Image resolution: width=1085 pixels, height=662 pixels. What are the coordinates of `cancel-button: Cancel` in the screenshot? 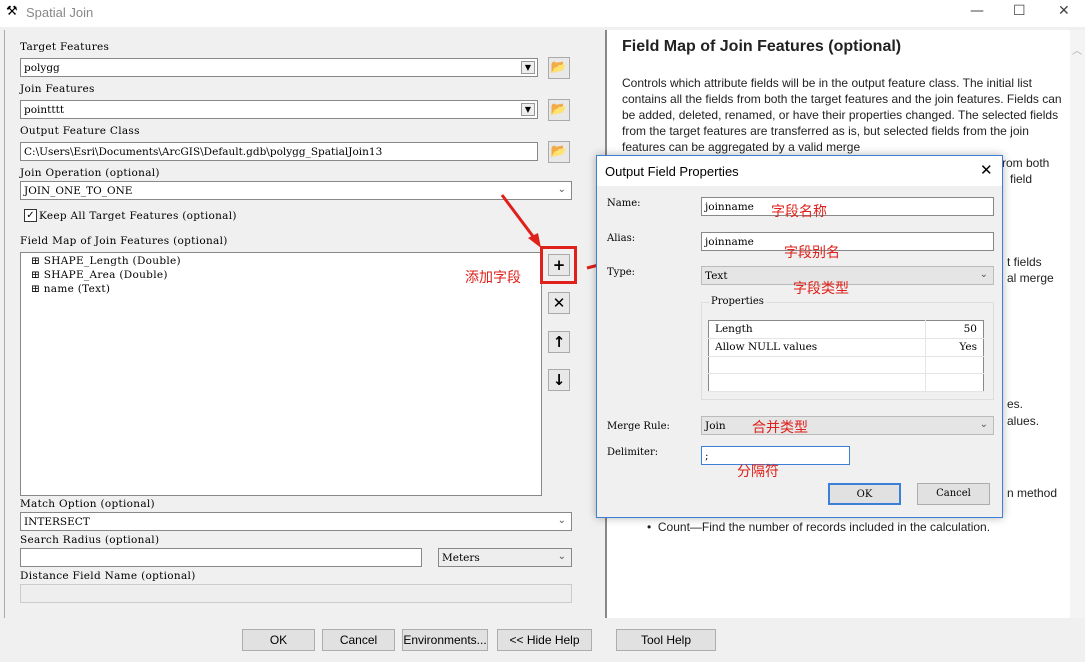 It's located at (358, 640).